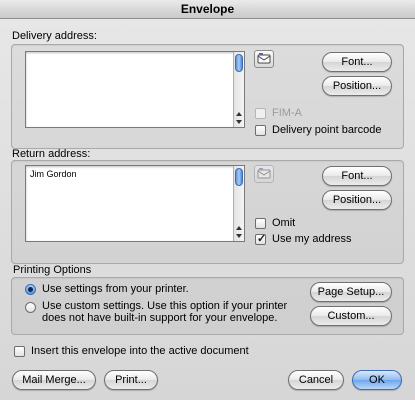 The width and height of the screenshot is (415, 400). I want to click on printing-options-label: Printing Options, so click(52, 270).